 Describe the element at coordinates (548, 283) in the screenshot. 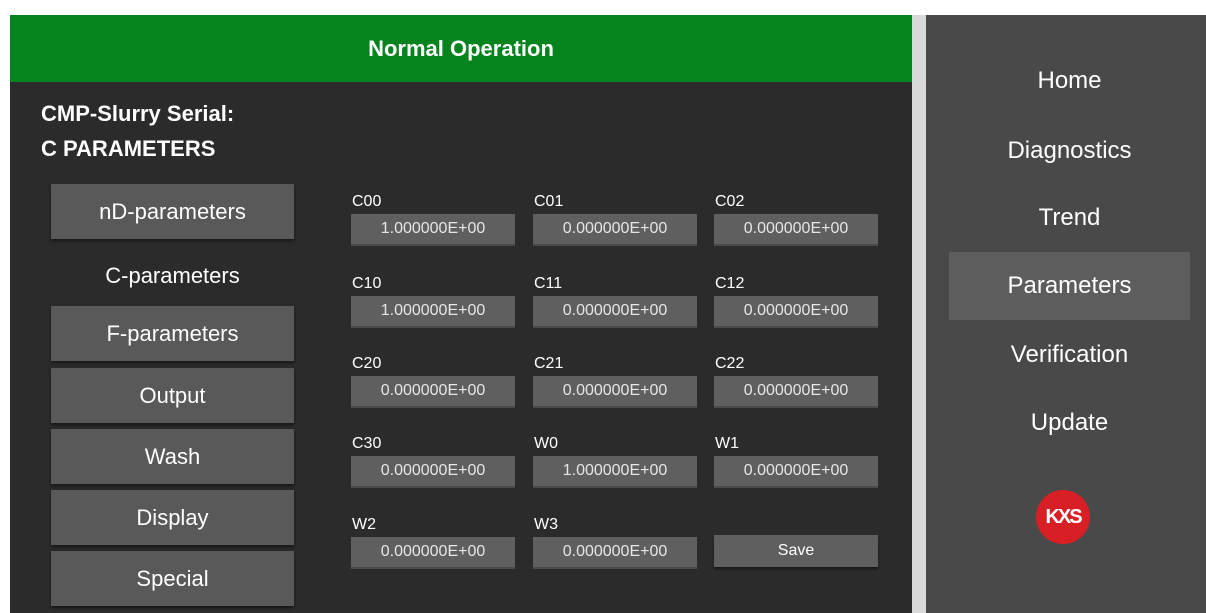

I see `c11-label: C11` at that location.